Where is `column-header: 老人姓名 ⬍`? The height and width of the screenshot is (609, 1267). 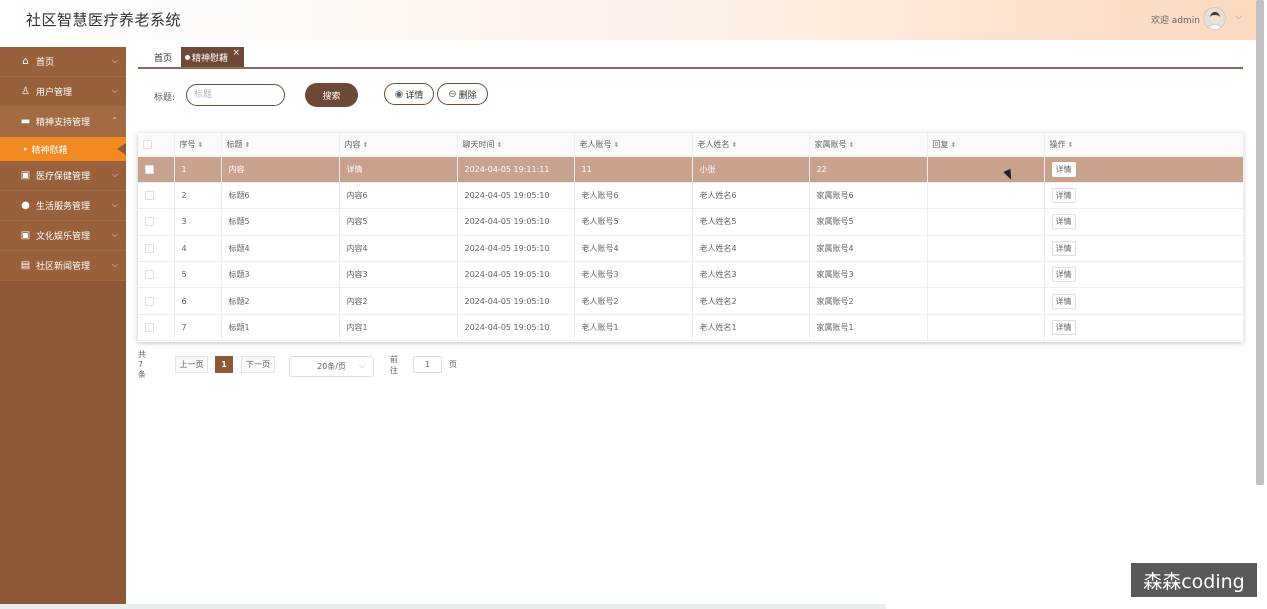
column-header: 老人姓名 ⬍ is located at coordinates (751, 145).